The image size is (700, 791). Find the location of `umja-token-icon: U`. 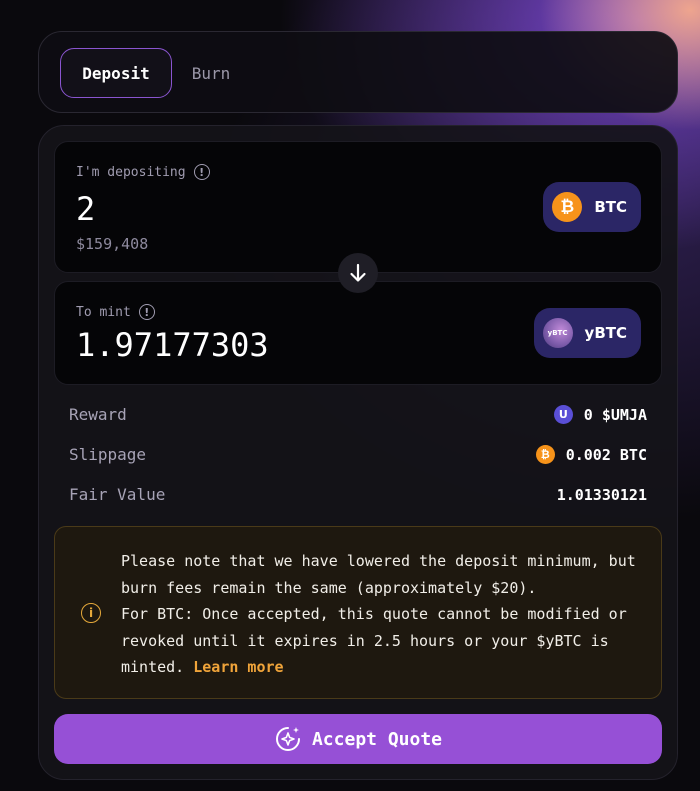

umja-token-icon: U is located at coordinates (563, 414).